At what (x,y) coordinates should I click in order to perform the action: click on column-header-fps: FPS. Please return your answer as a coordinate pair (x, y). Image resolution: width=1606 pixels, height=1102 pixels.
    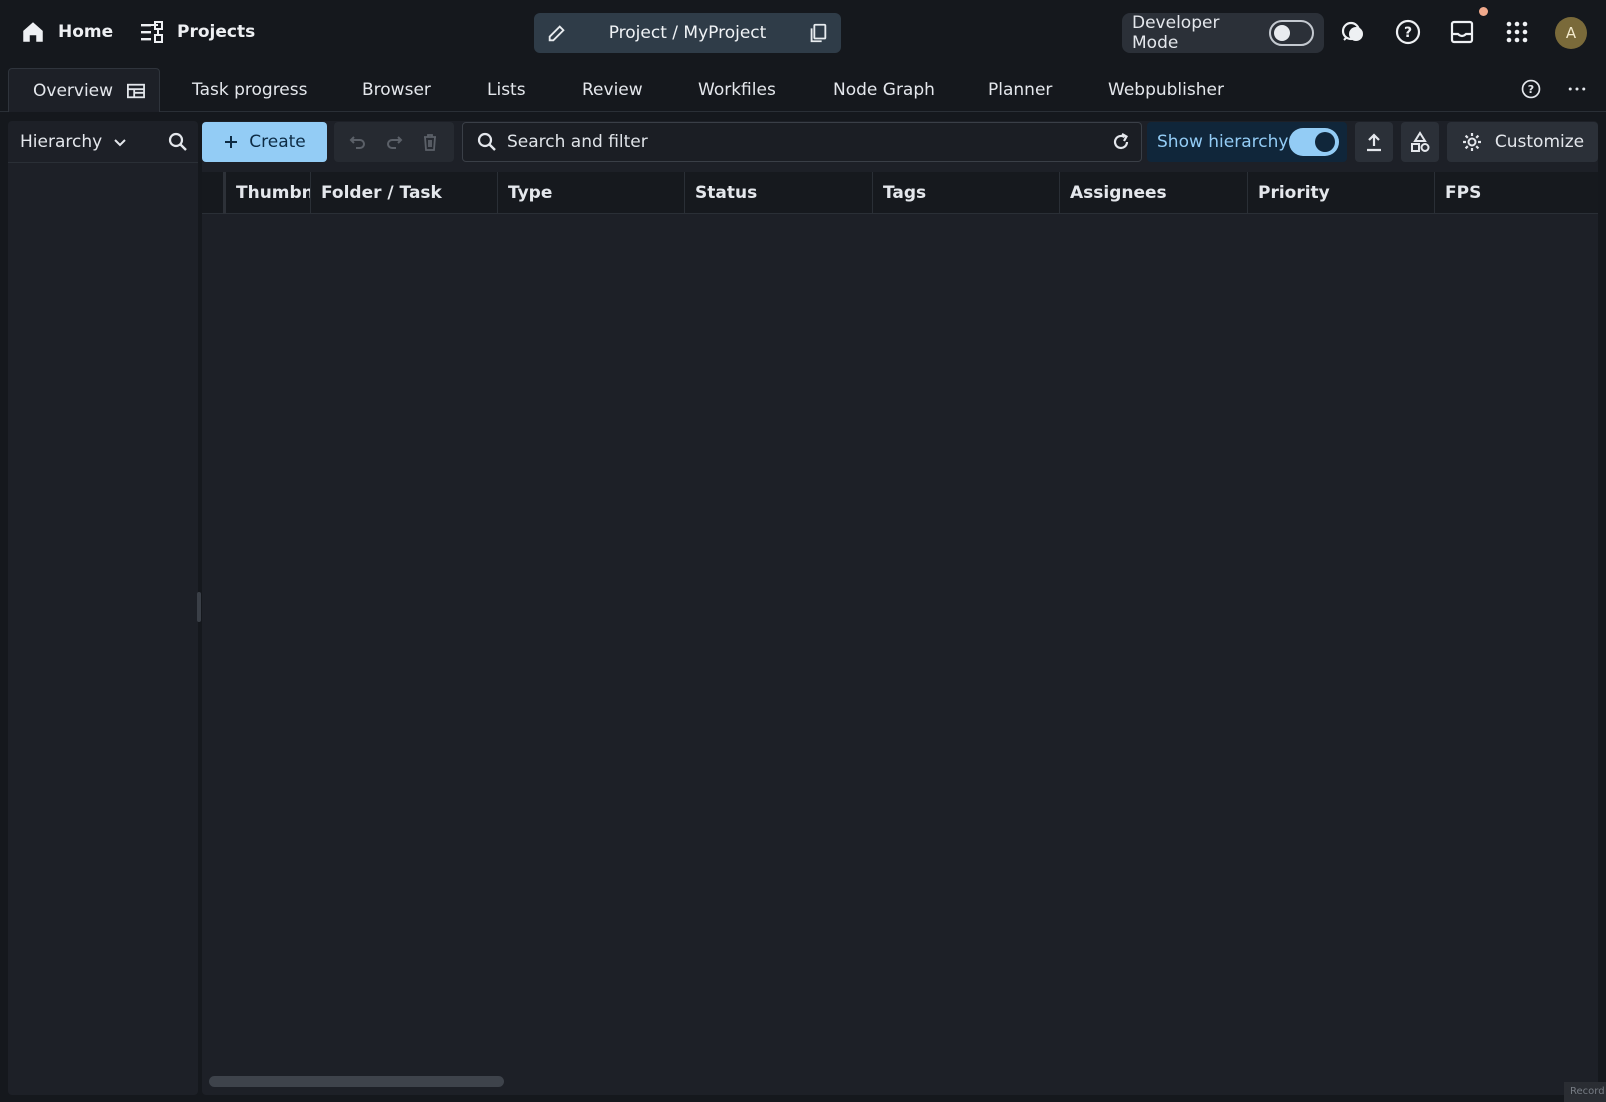
    Looking at the image, I should click on (1516, 193).